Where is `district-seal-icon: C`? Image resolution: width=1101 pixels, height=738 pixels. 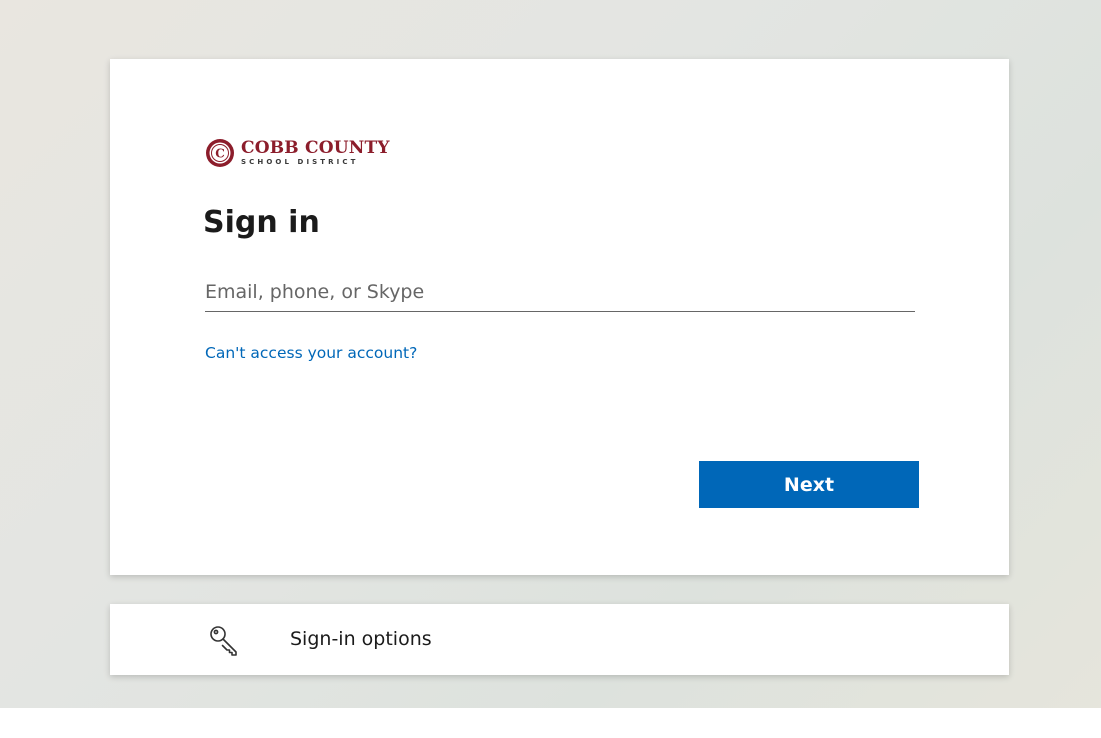 district-seal-icon: C is located at coordinates (220, 153).